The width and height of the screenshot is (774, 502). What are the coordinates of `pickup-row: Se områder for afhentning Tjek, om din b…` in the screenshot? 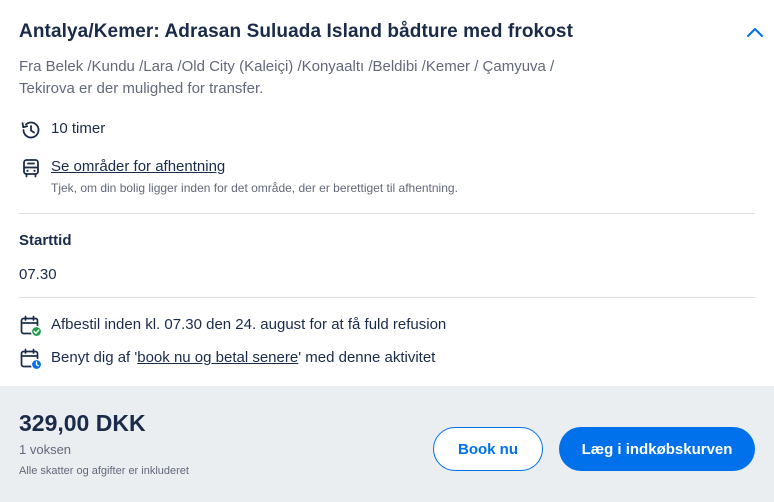 It's located at (238, 176).